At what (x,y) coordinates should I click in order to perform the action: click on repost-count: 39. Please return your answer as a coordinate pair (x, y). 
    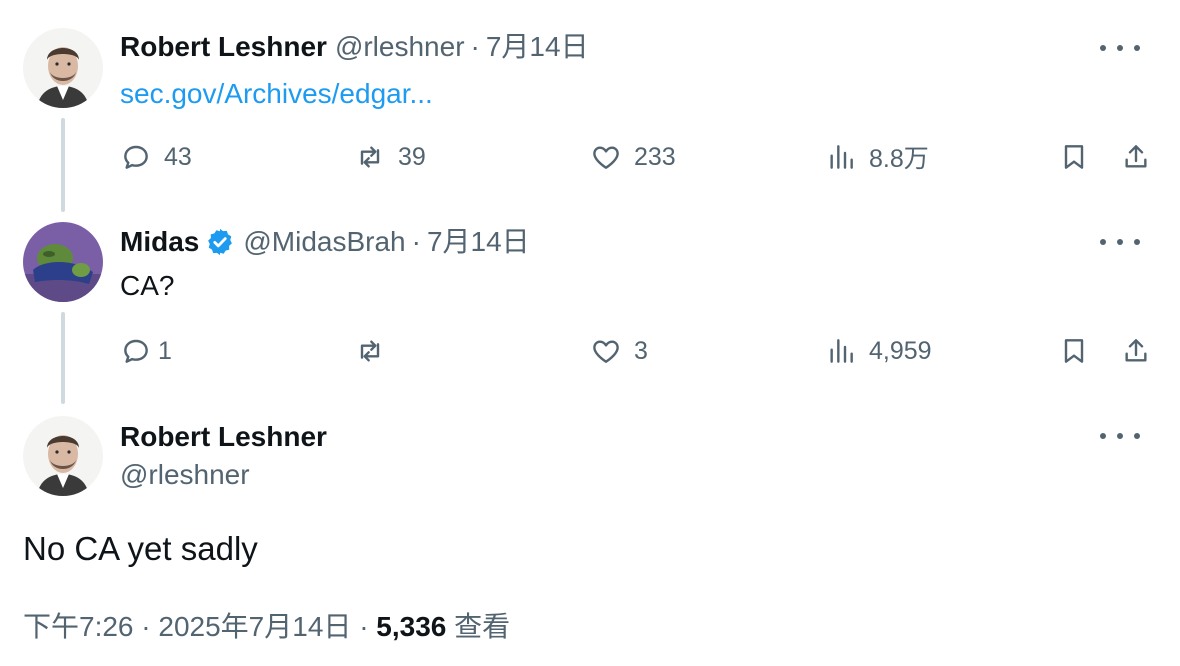
    Looking at the image, I should click on (412, 156).